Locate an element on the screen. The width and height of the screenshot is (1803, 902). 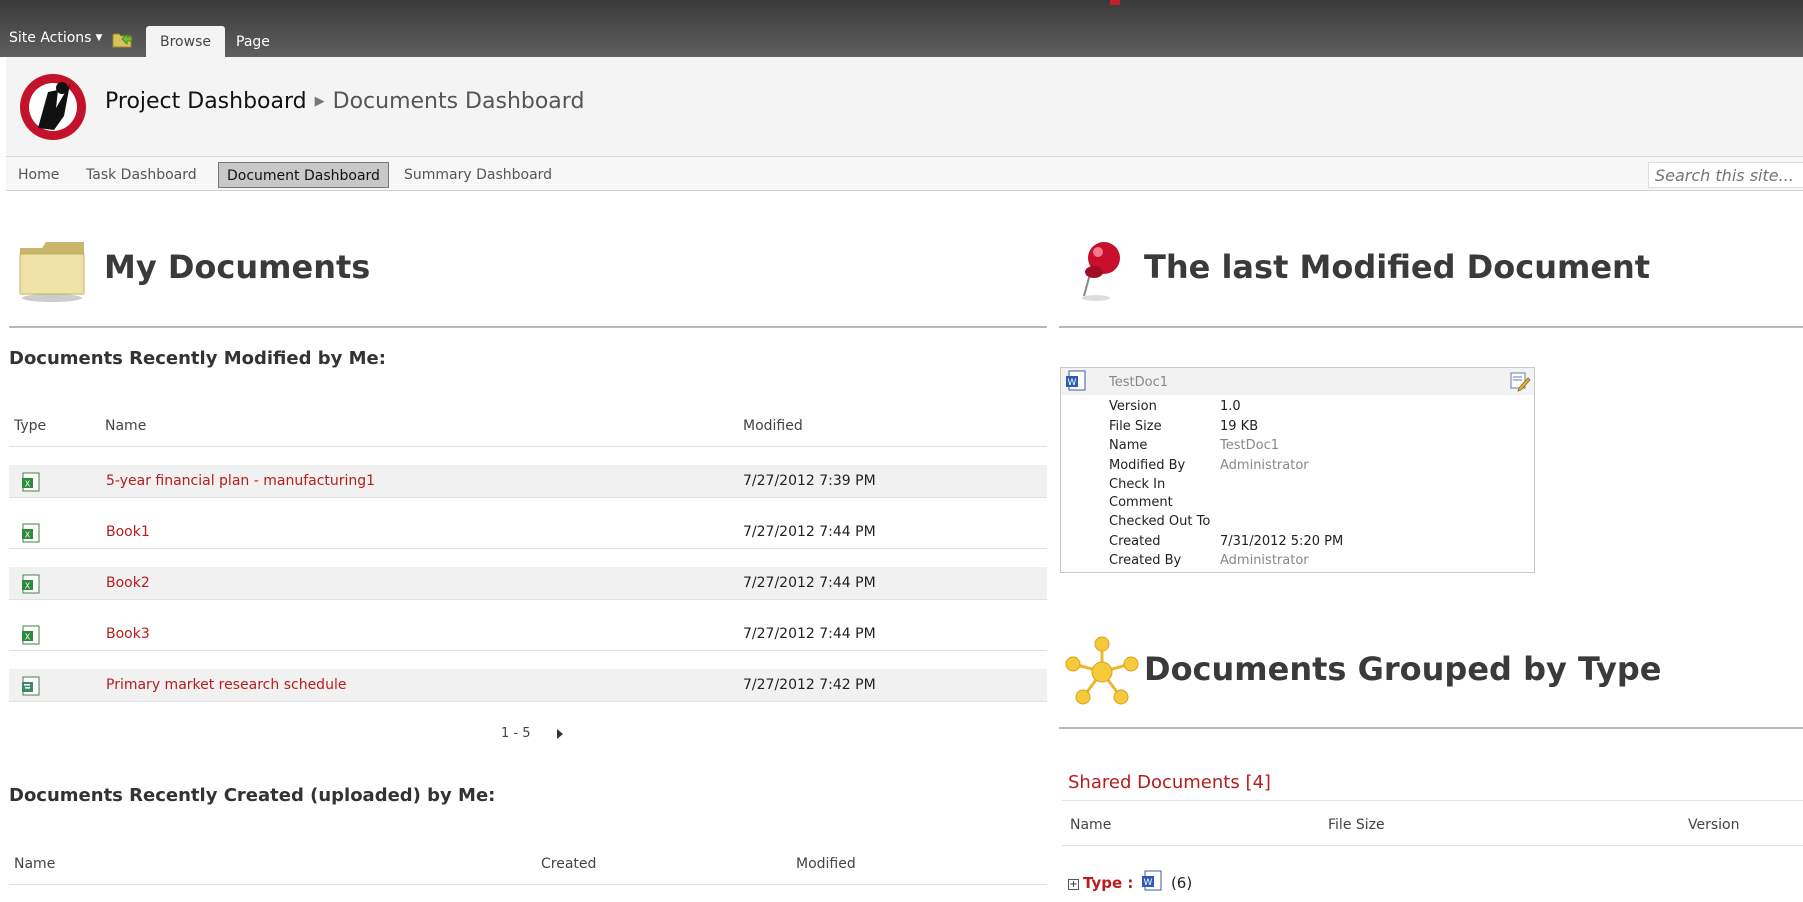
property-value: 1.0 is located at coordinates (1230, 406).